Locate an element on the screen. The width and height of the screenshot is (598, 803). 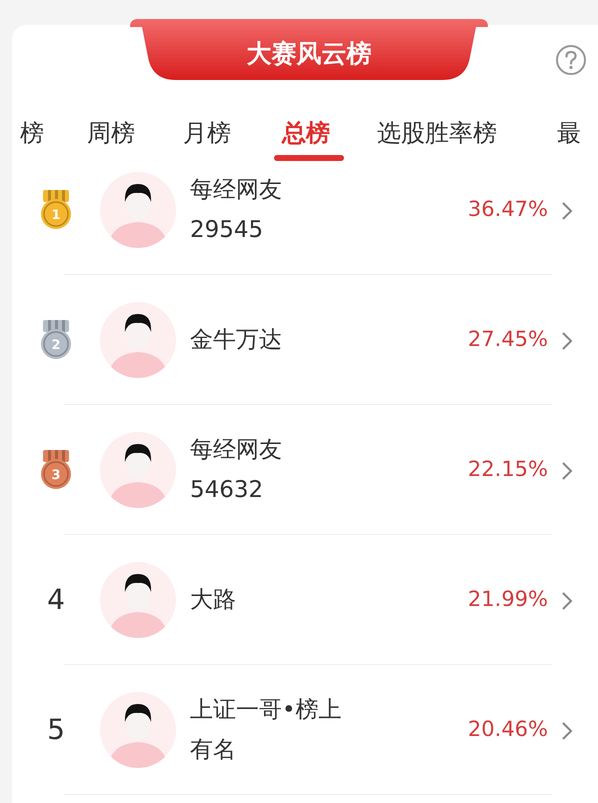
return-rate: 27.45% is located at coordinates (508, 340).